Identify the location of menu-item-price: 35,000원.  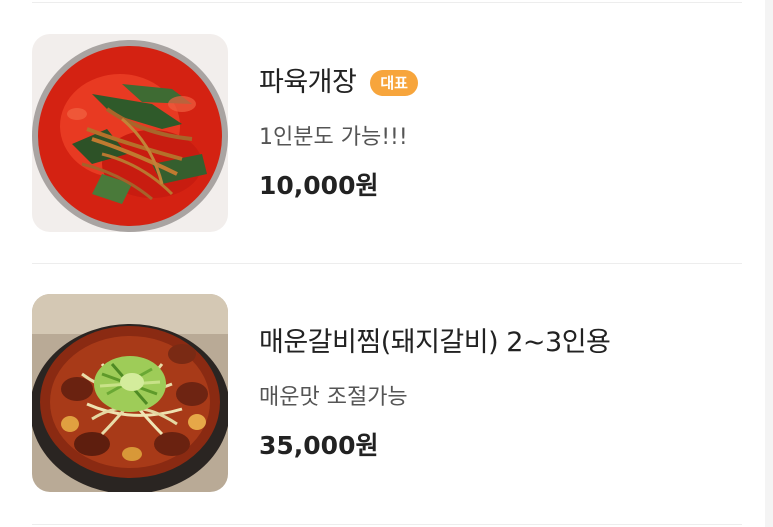
(319, 445).